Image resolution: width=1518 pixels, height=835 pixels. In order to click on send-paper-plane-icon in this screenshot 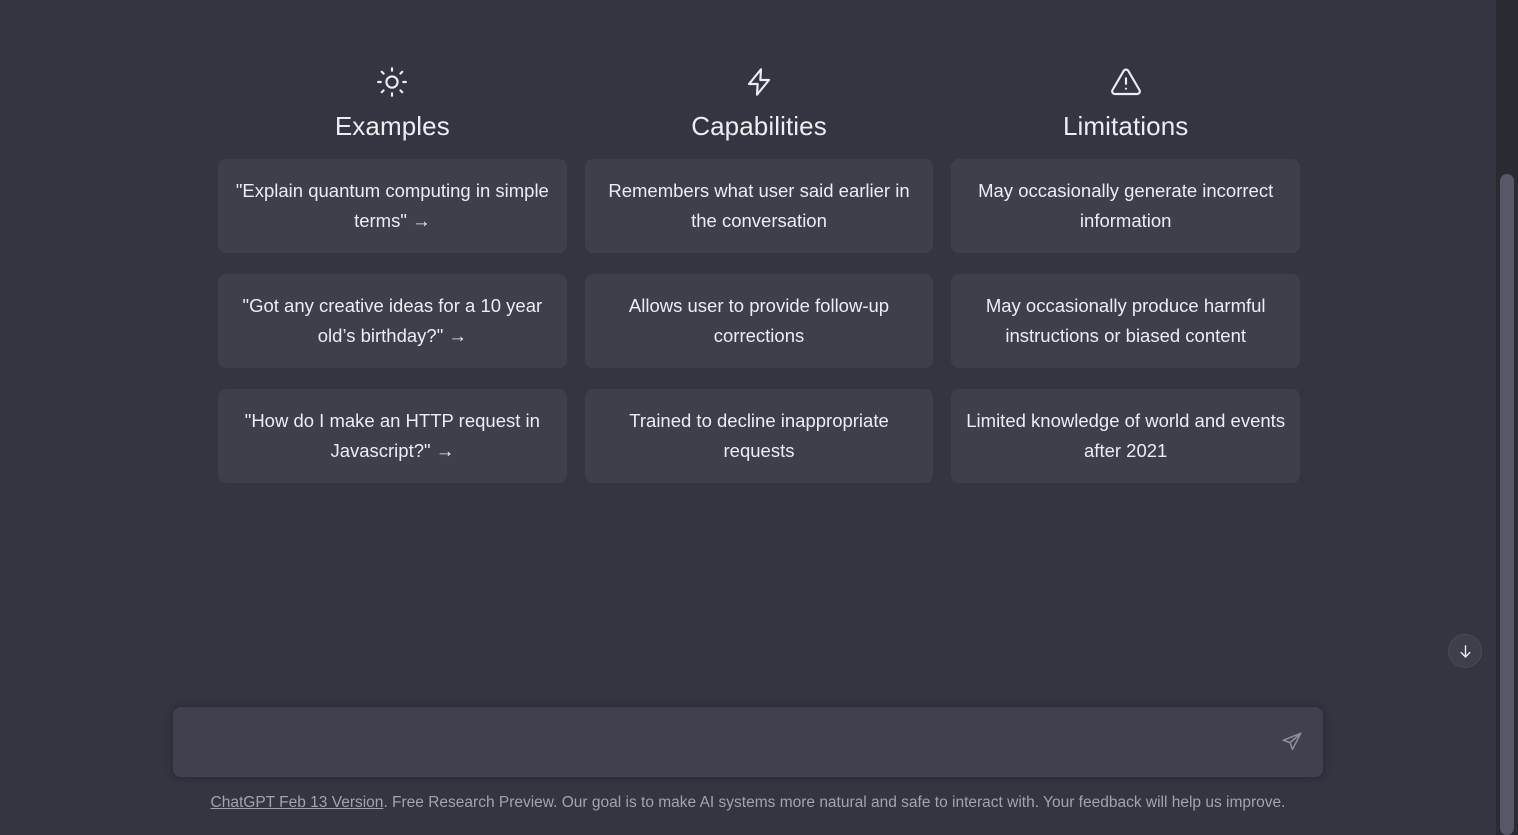, I will do `click(1292, 741)`.